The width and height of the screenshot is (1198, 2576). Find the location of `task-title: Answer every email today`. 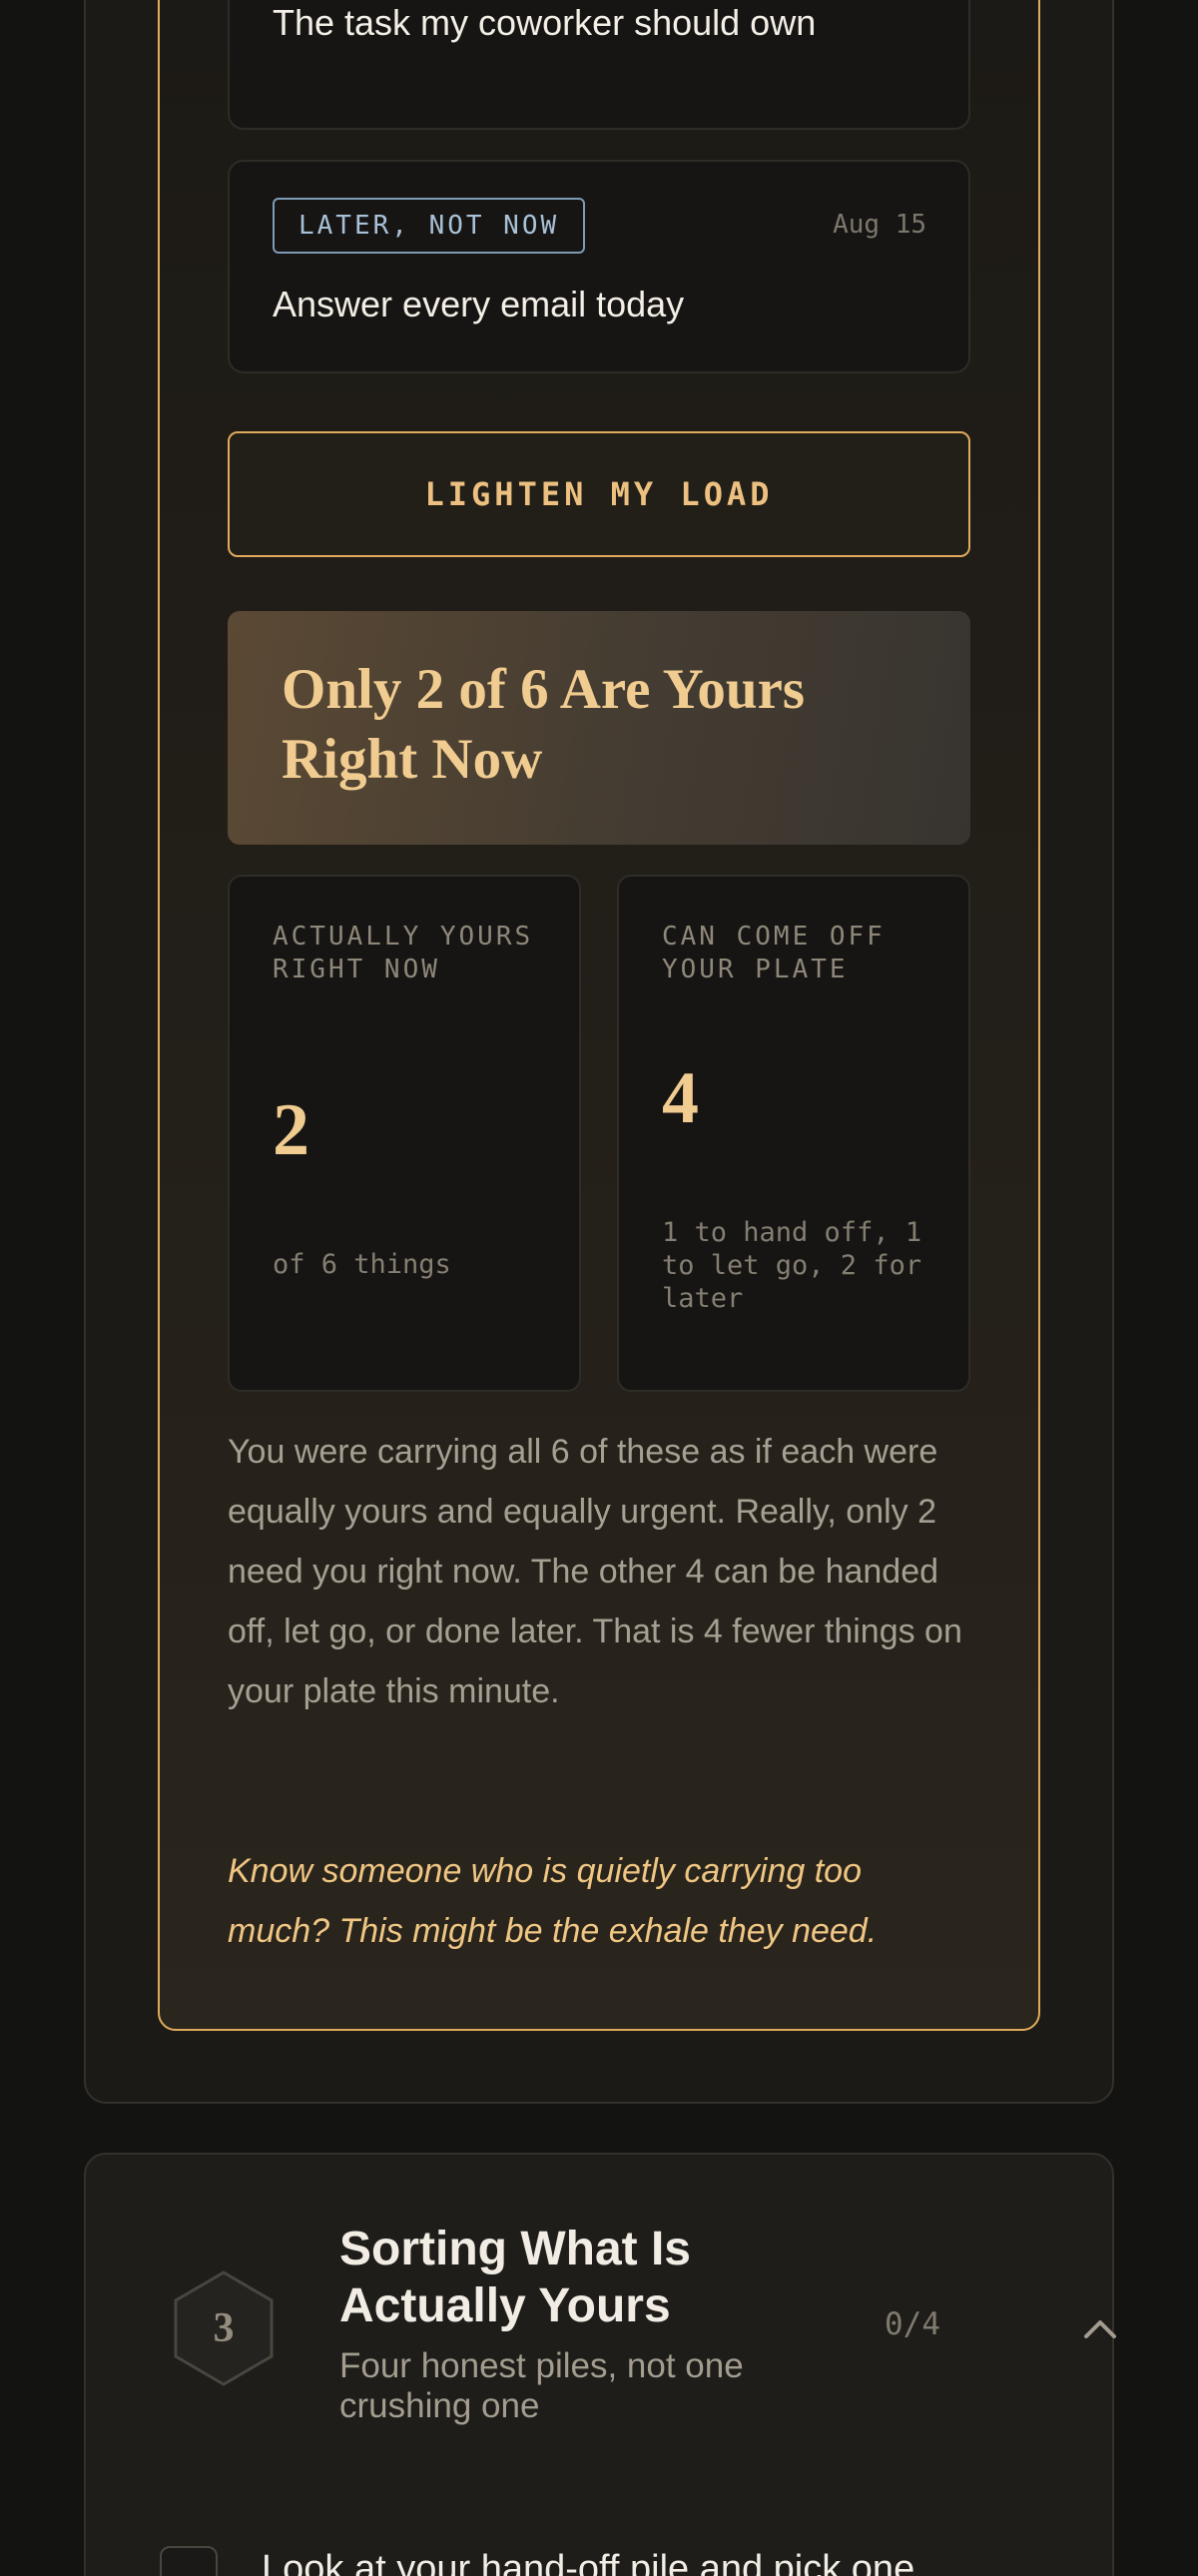

task-title: Answer every email today is located at coordinates (479, 304).